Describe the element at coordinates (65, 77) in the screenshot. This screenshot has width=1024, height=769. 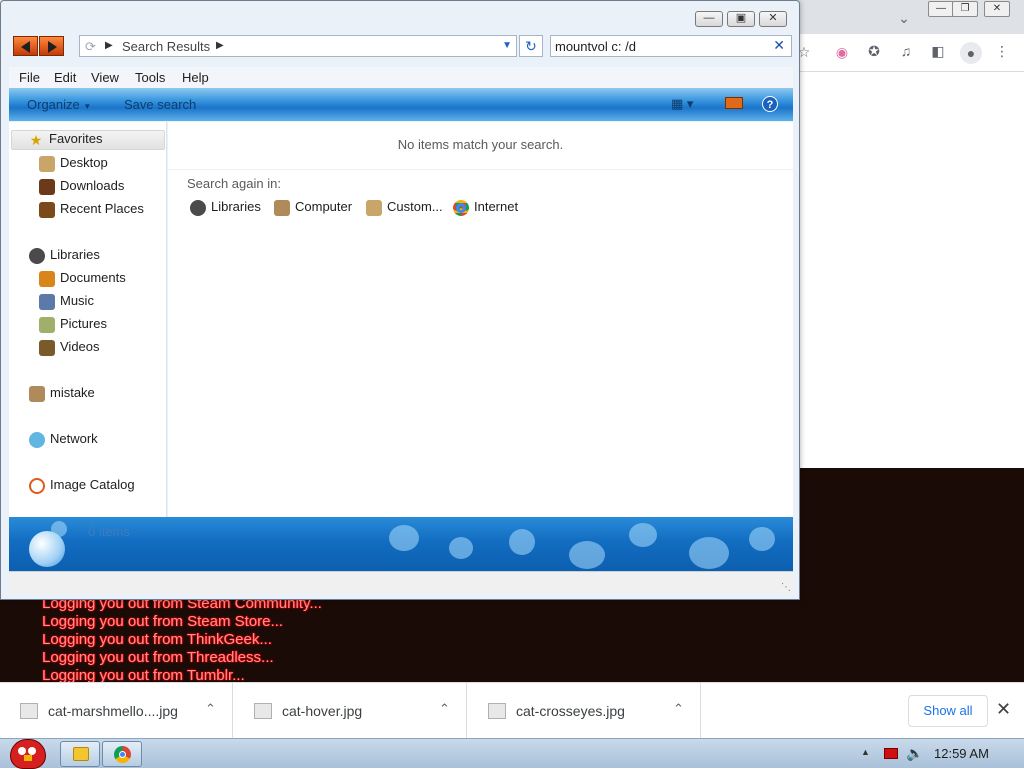
I see `menu-edit: Edit` at that location.